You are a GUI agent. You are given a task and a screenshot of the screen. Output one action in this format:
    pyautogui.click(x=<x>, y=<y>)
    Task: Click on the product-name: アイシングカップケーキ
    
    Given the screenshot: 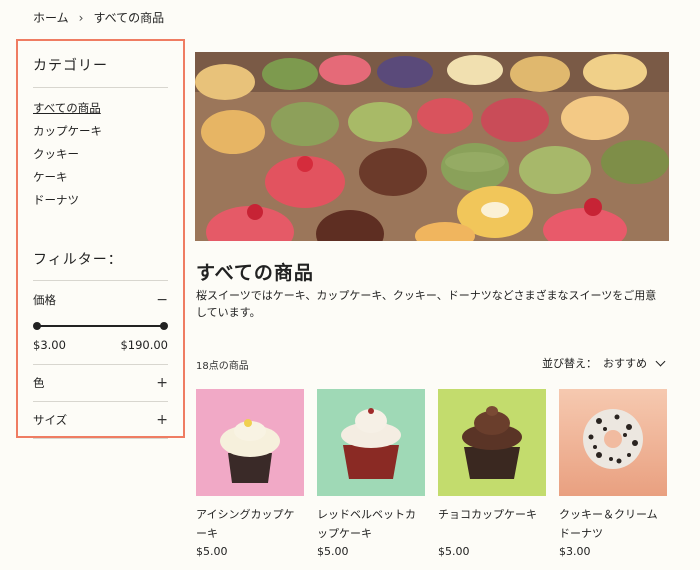 What is the action you would take?
    pyautogui.click(x=250, y=524)
    